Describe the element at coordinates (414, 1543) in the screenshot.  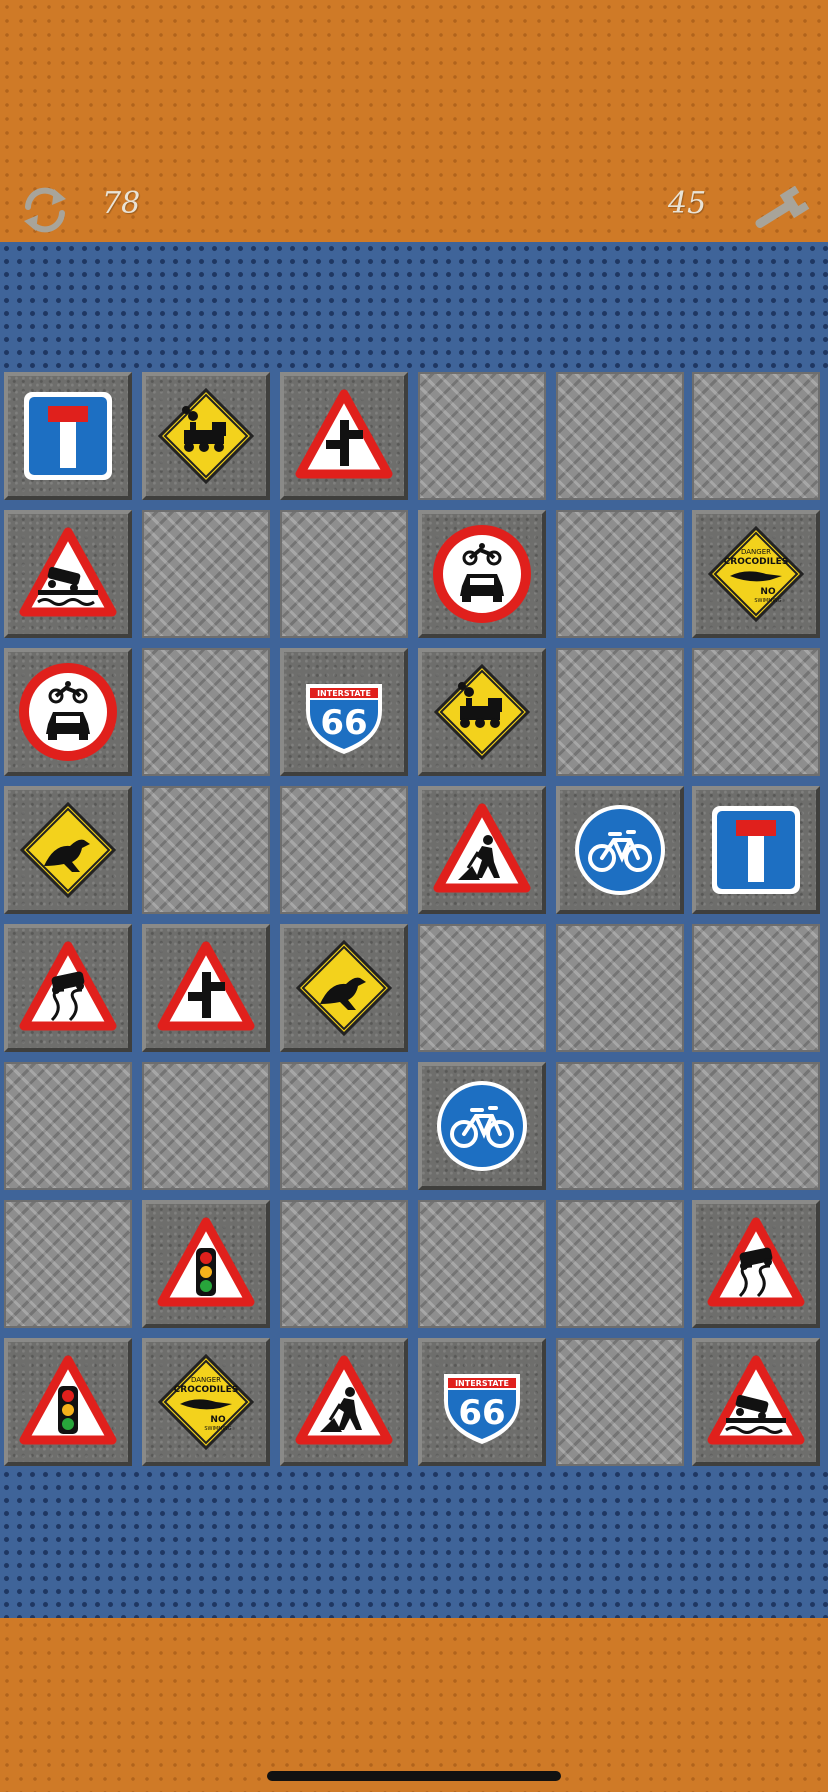
I see `board-footer-strip` at that location.